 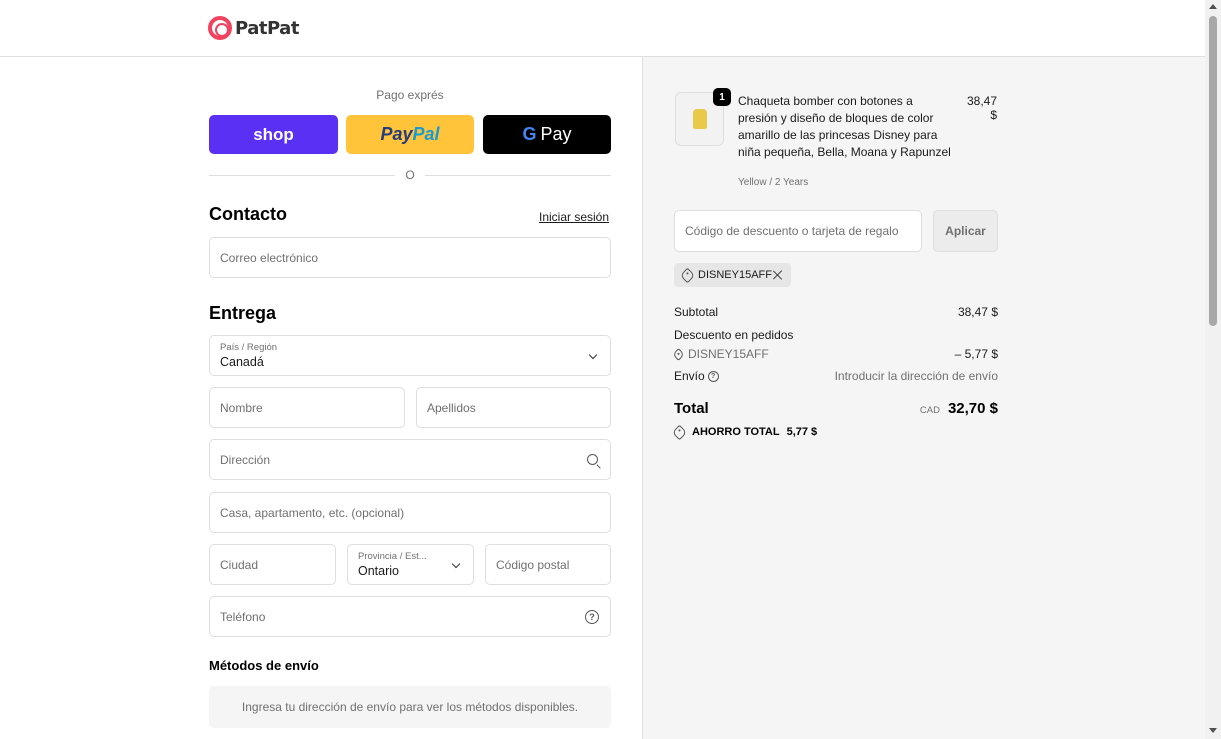 What do you see at coordinates (713, 377) in the screenshot?
I see `info-icon: ?` at bounding box center [713, 377].